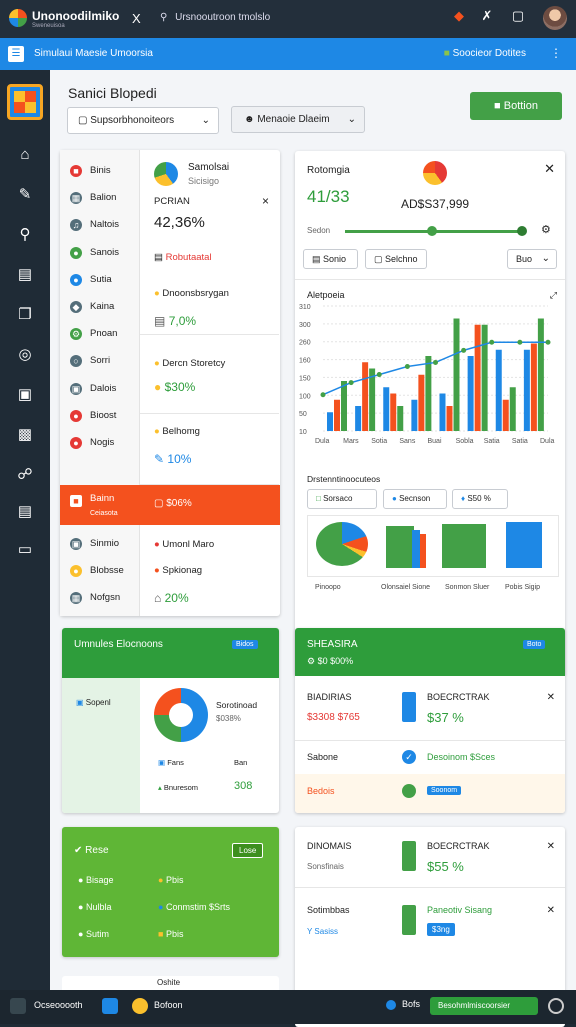 This screenshot has height=1027, width=576. I want to click on active-metric: ▢ $06%, so click(210, 505).